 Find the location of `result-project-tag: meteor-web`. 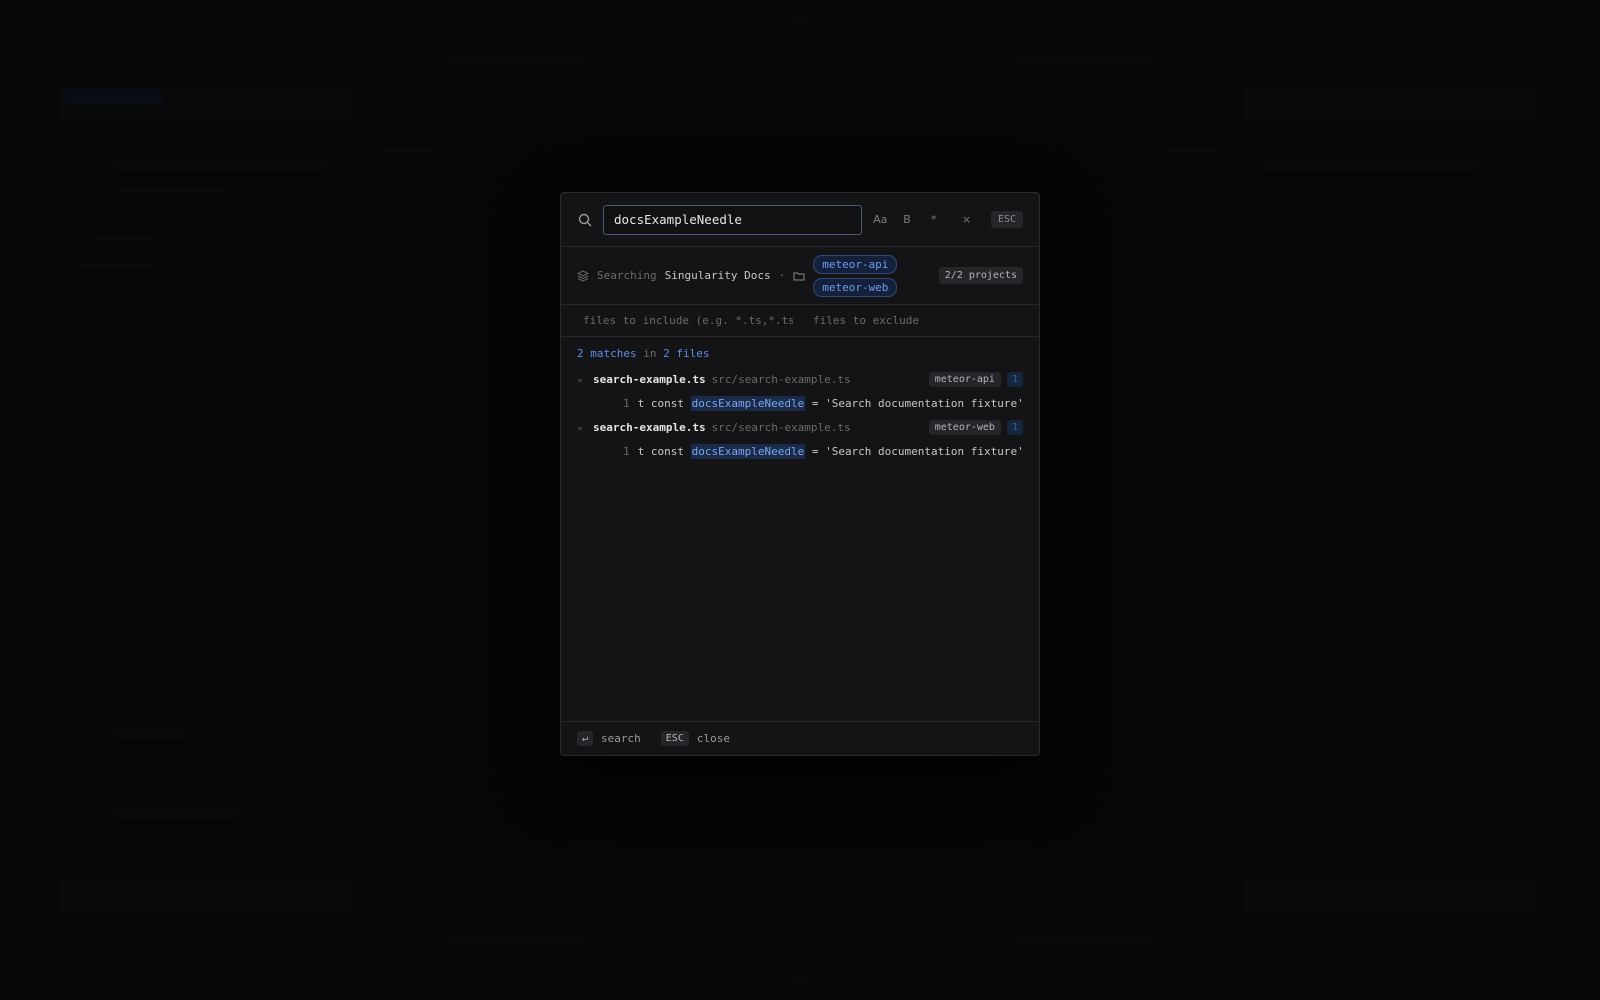

result-project-tag: meteor-web is located at coordinates (964, 427).